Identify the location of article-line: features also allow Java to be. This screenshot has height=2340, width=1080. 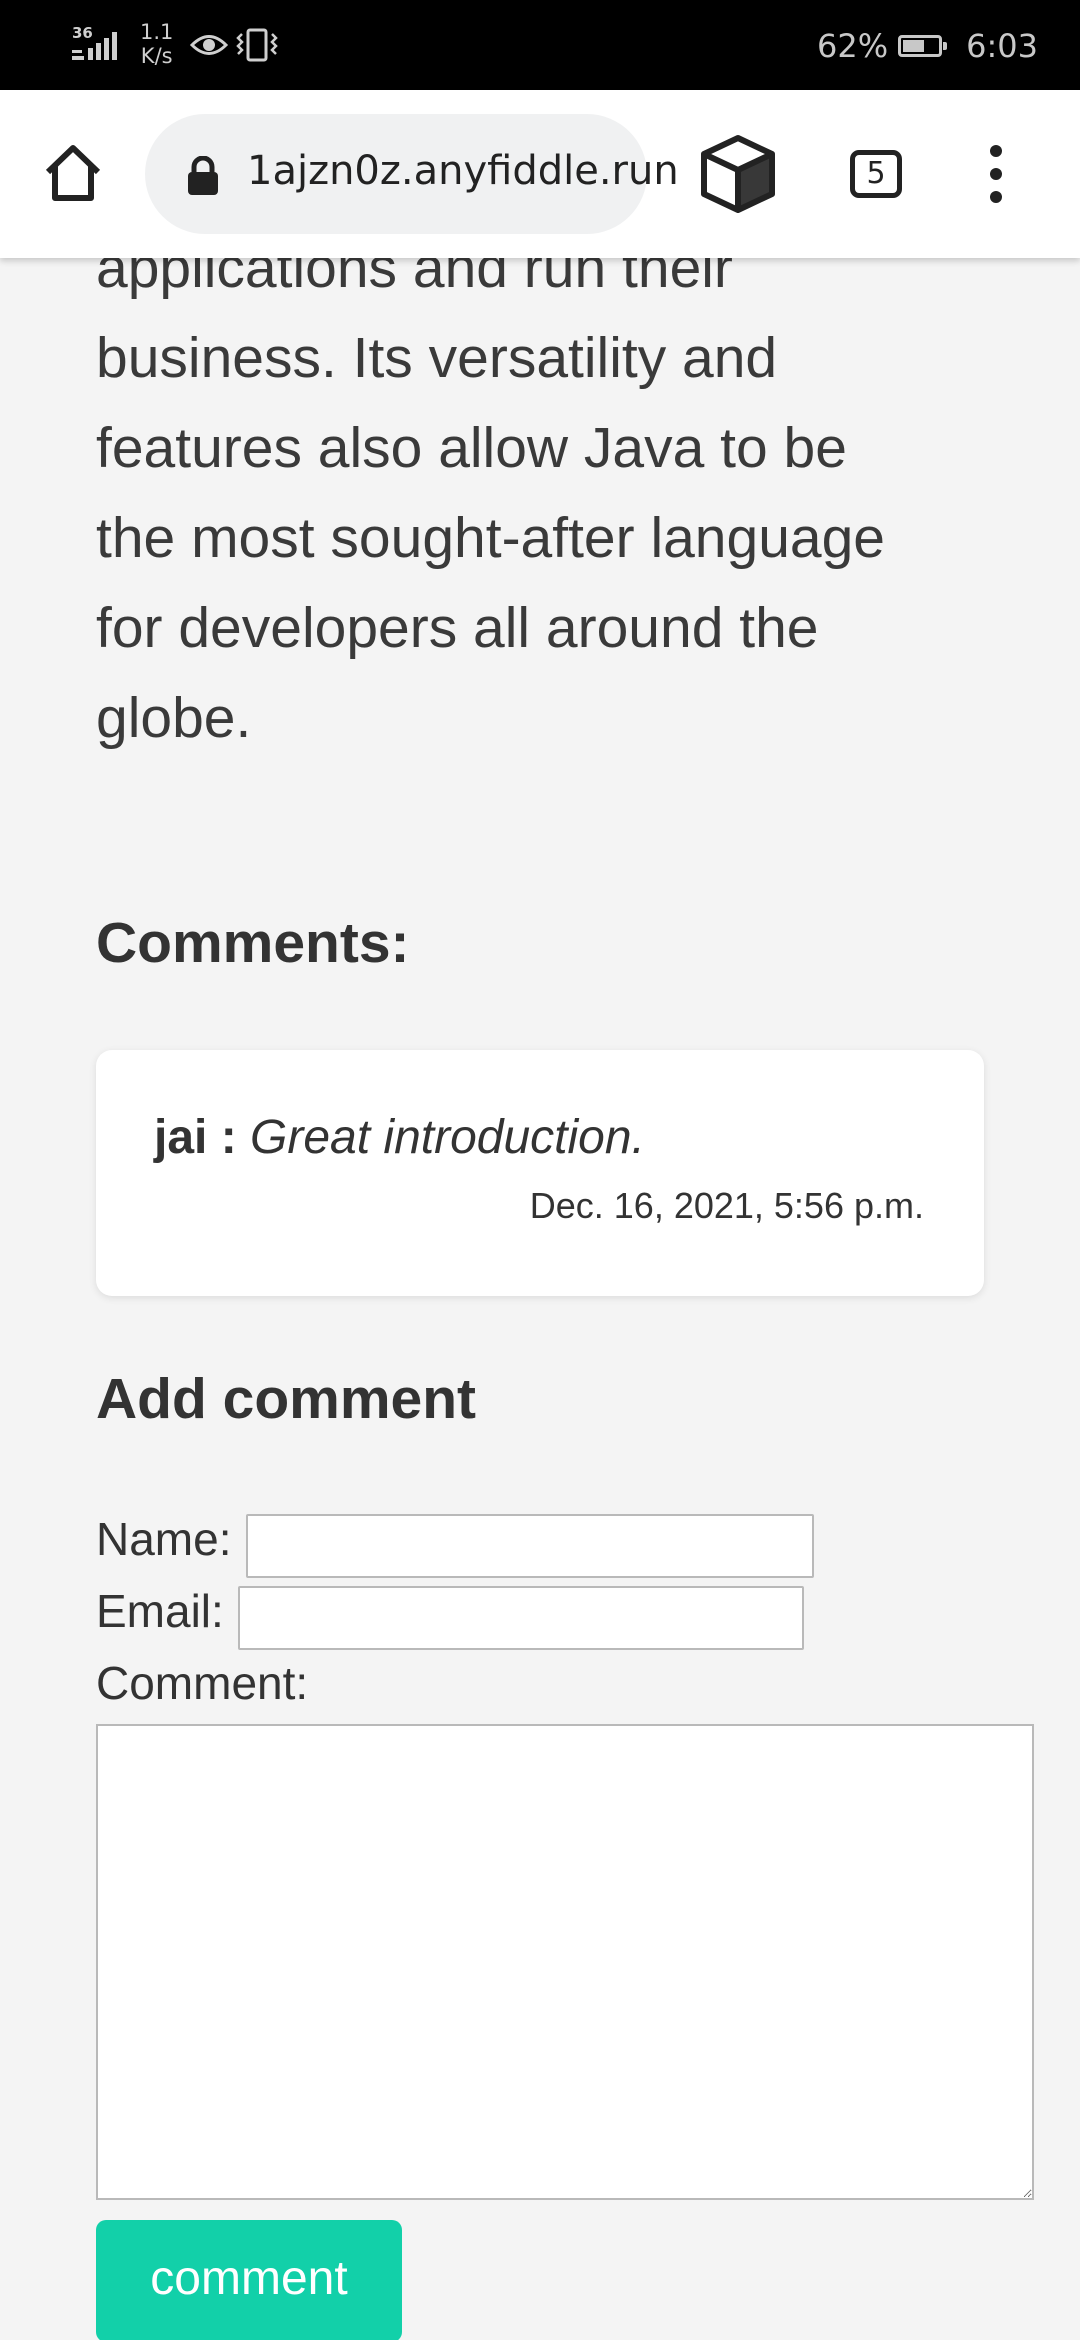
(471, 448).